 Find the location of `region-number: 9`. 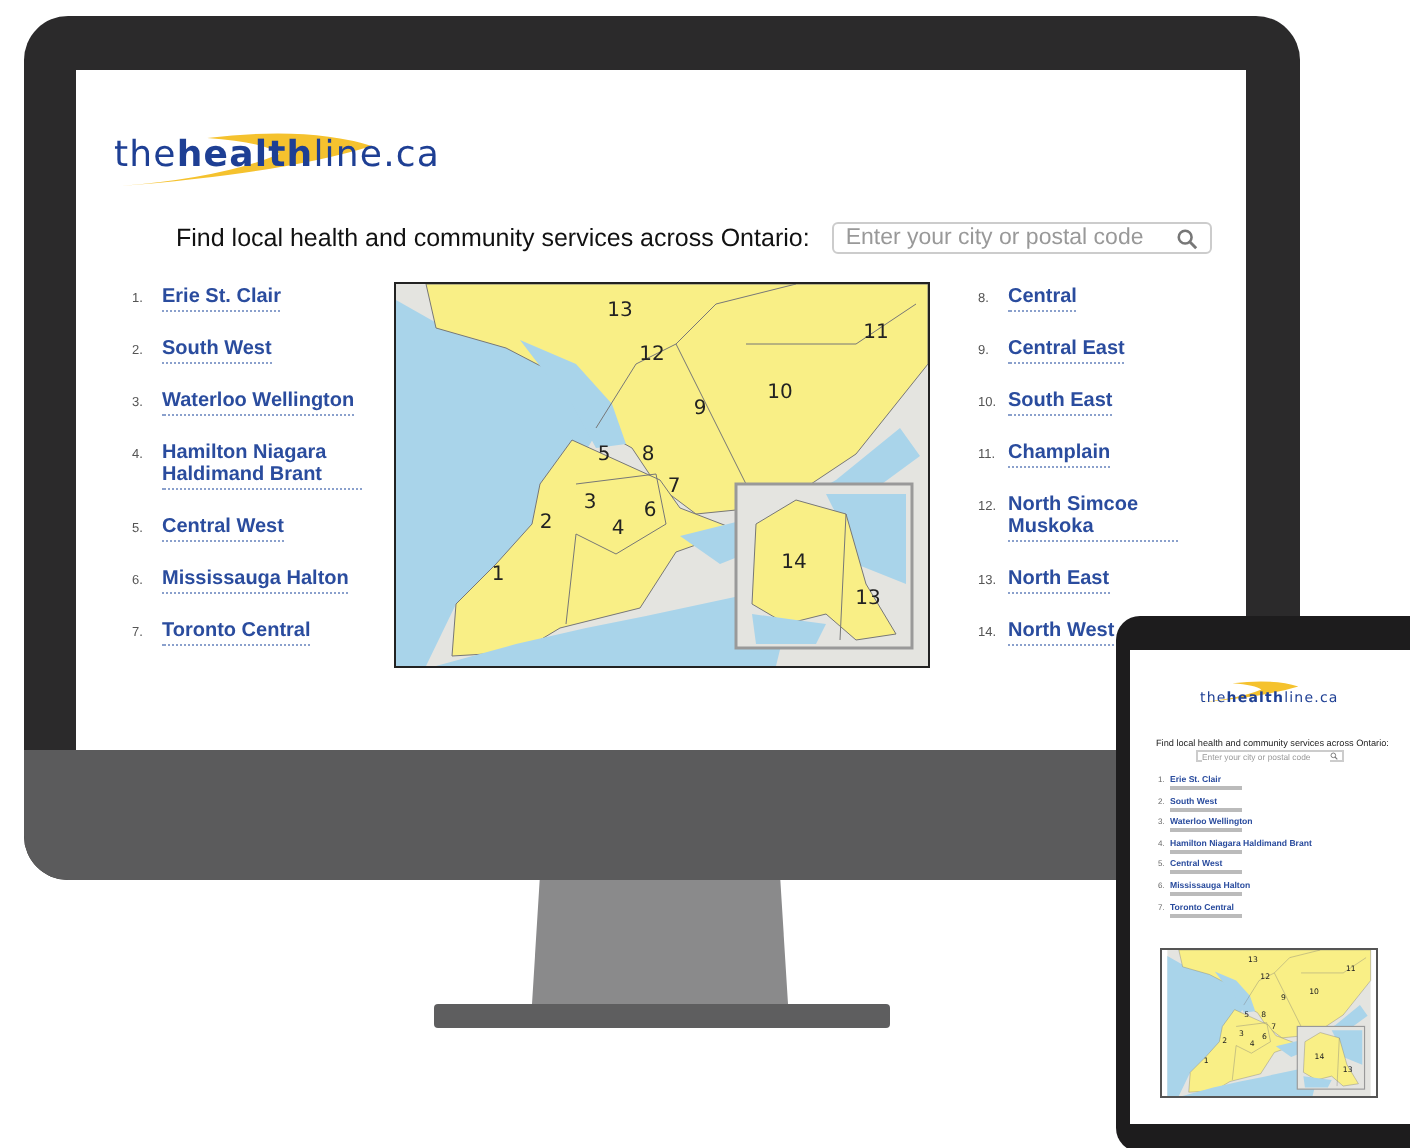

region-number: 9 is located at coordinates (700, 409).